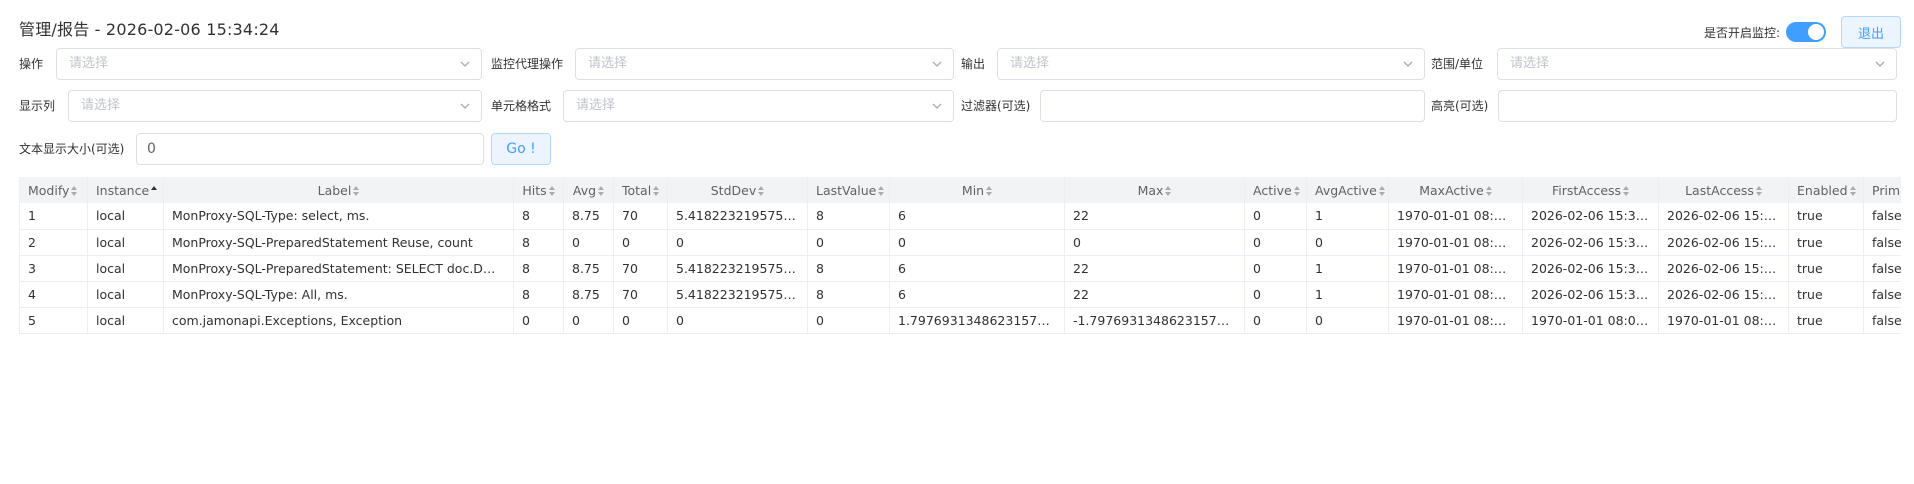  I want to click on column-header-label: Instance, so click(123, 190).